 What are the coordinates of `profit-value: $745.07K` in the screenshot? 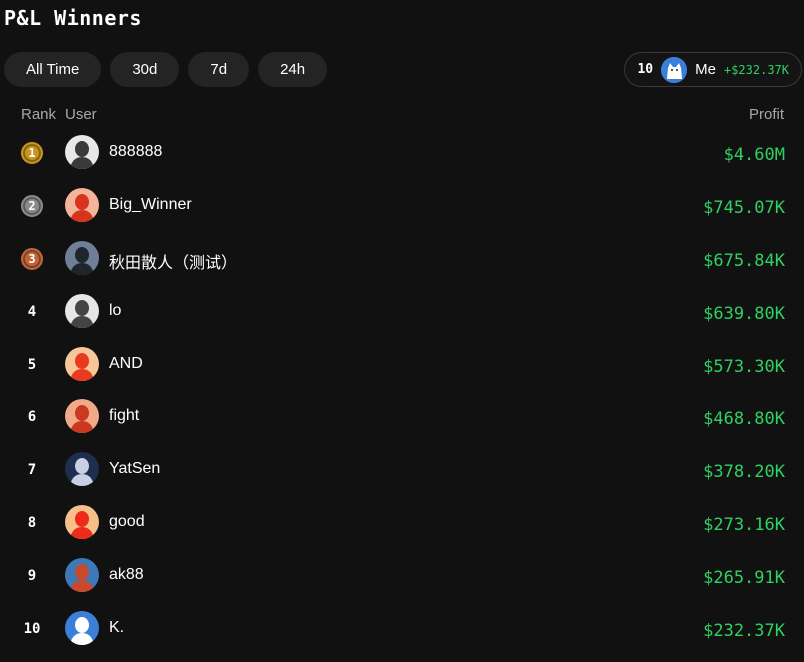 It's located at (744, 207).